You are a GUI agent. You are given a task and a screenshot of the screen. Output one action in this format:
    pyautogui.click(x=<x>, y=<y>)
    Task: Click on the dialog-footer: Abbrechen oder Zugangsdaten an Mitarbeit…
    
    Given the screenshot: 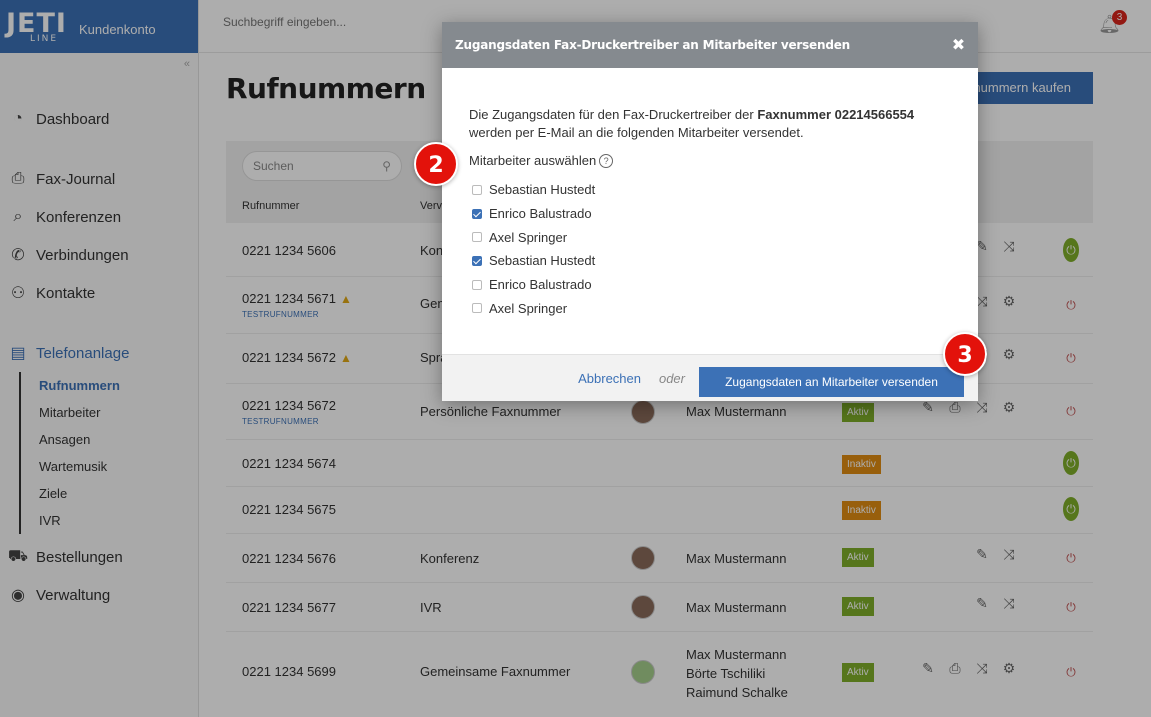 What is the action you would take?
    pyautogui.click(x=710, y=377)
    